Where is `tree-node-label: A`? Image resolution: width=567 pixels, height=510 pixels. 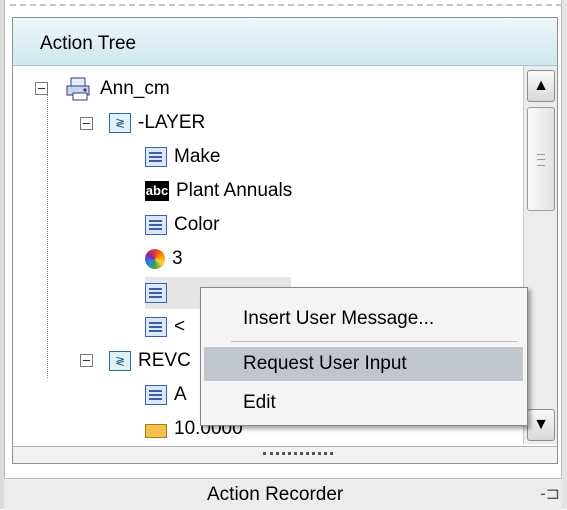
tree-node-label: A is located at coordinates (180, 394).